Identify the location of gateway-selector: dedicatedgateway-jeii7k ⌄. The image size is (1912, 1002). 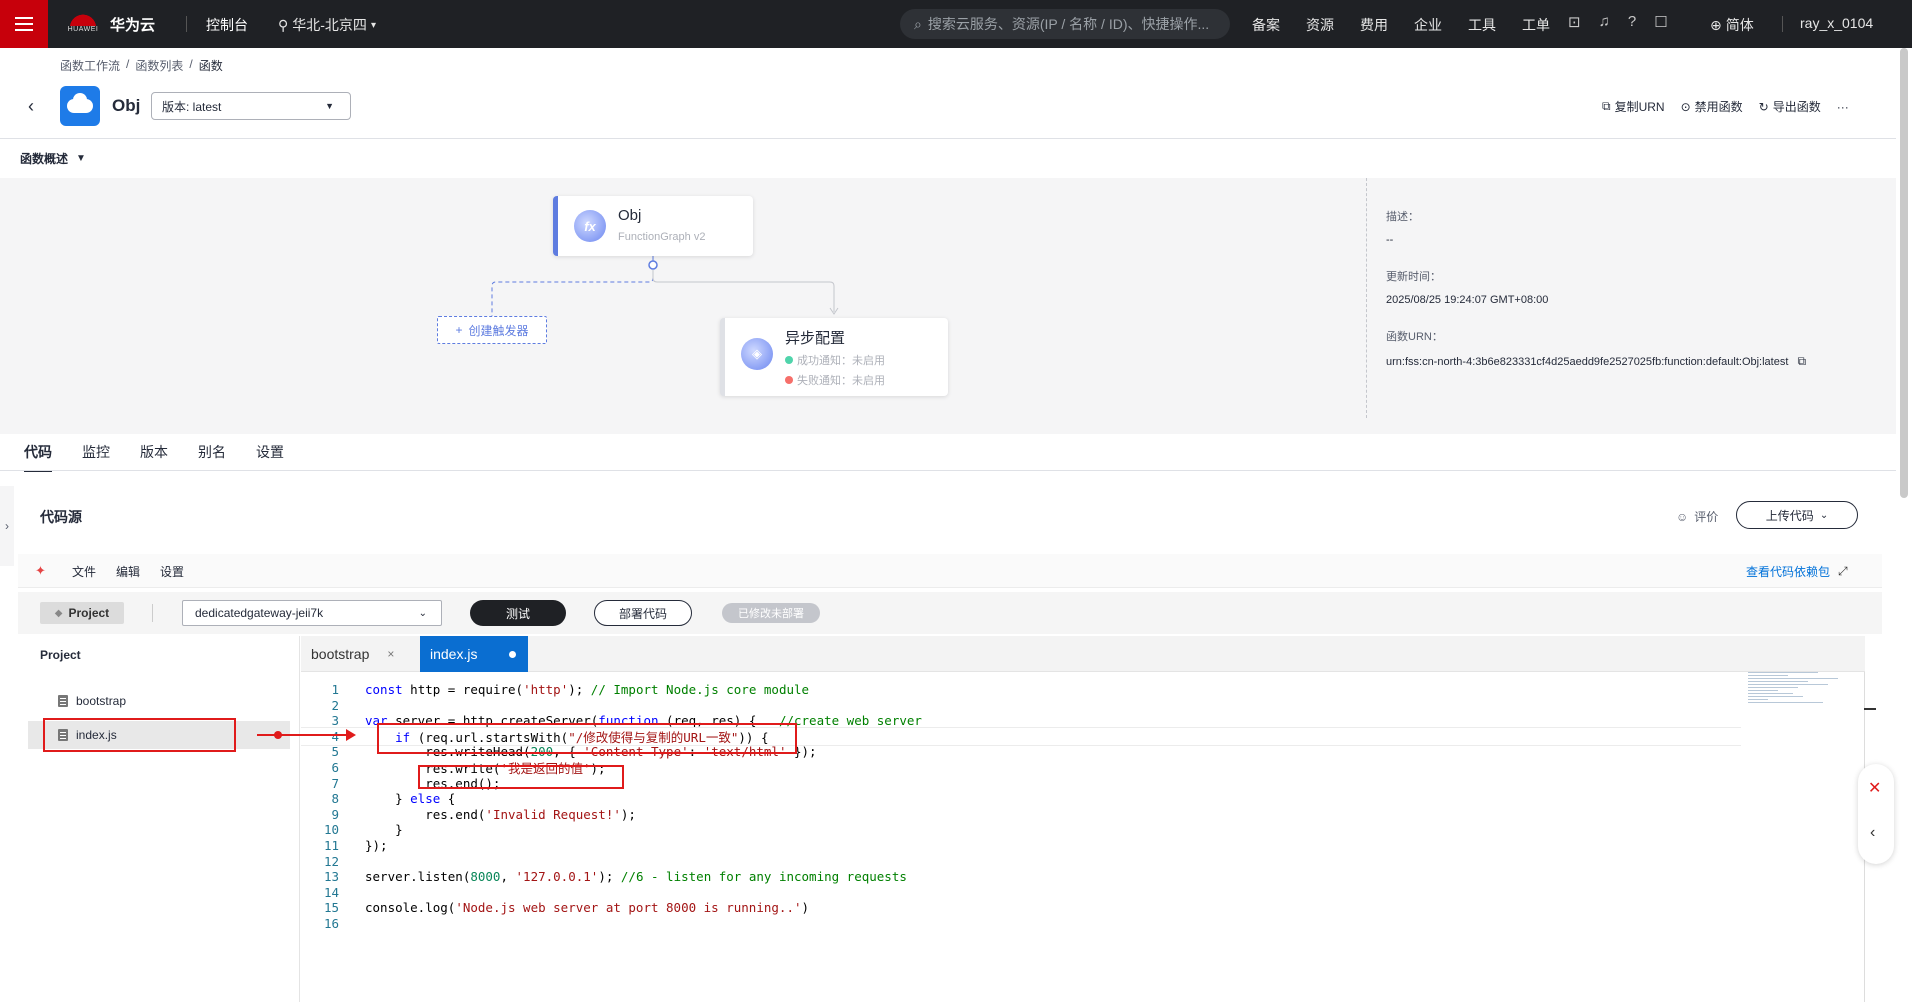
(312, 613).